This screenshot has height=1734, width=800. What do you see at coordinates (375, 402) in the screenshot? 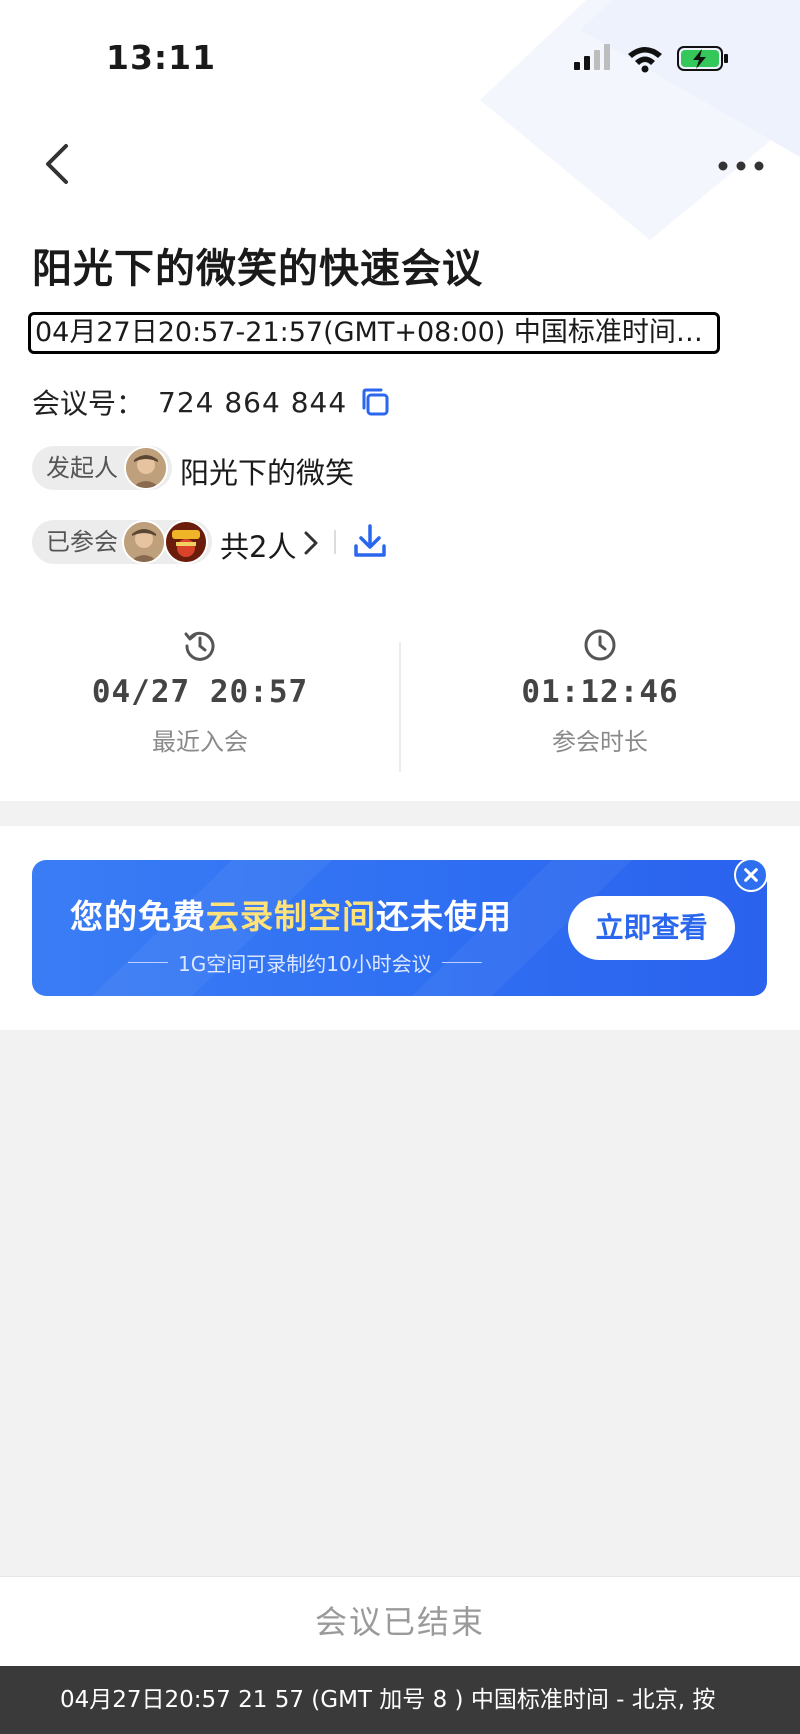
I see `copy-icon` at bounding box center [375, 402].